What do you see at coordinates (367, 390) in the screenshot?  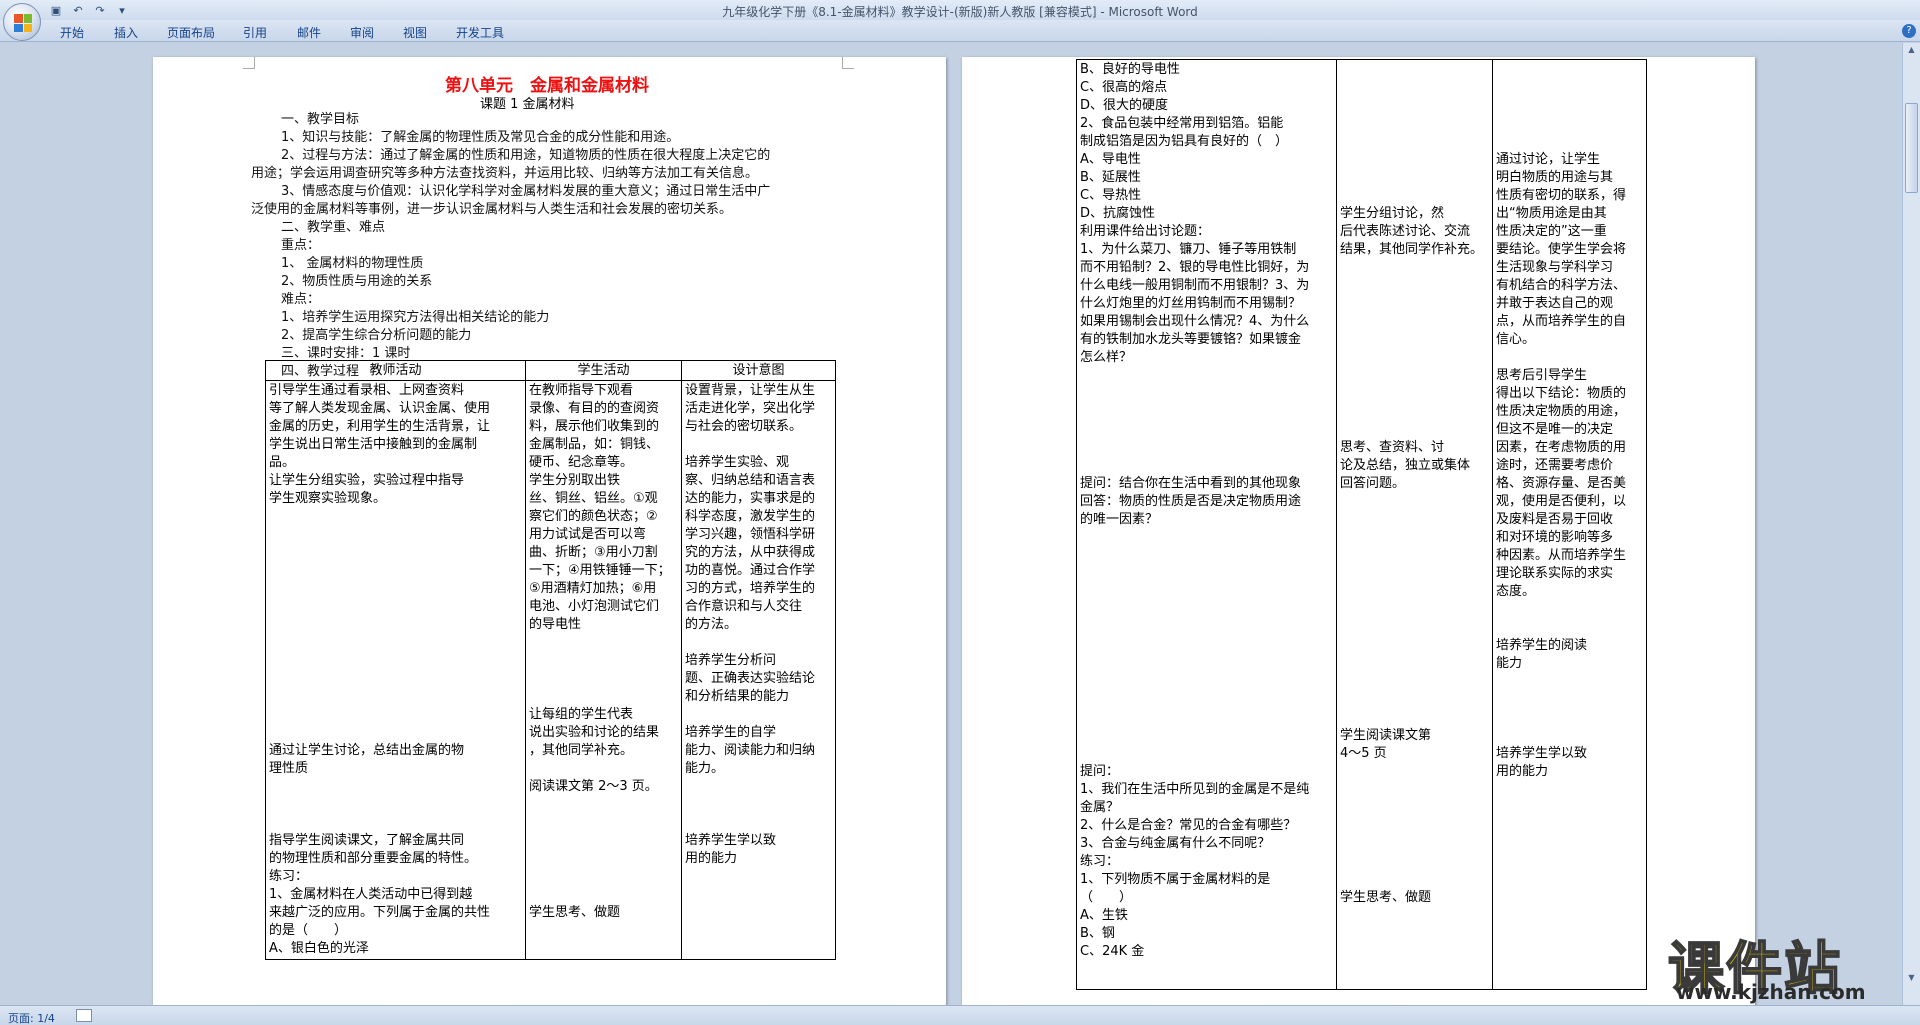 I see `cell-line: 引导学生通过看录相、上网查资料` at bounding box center [367, 390].